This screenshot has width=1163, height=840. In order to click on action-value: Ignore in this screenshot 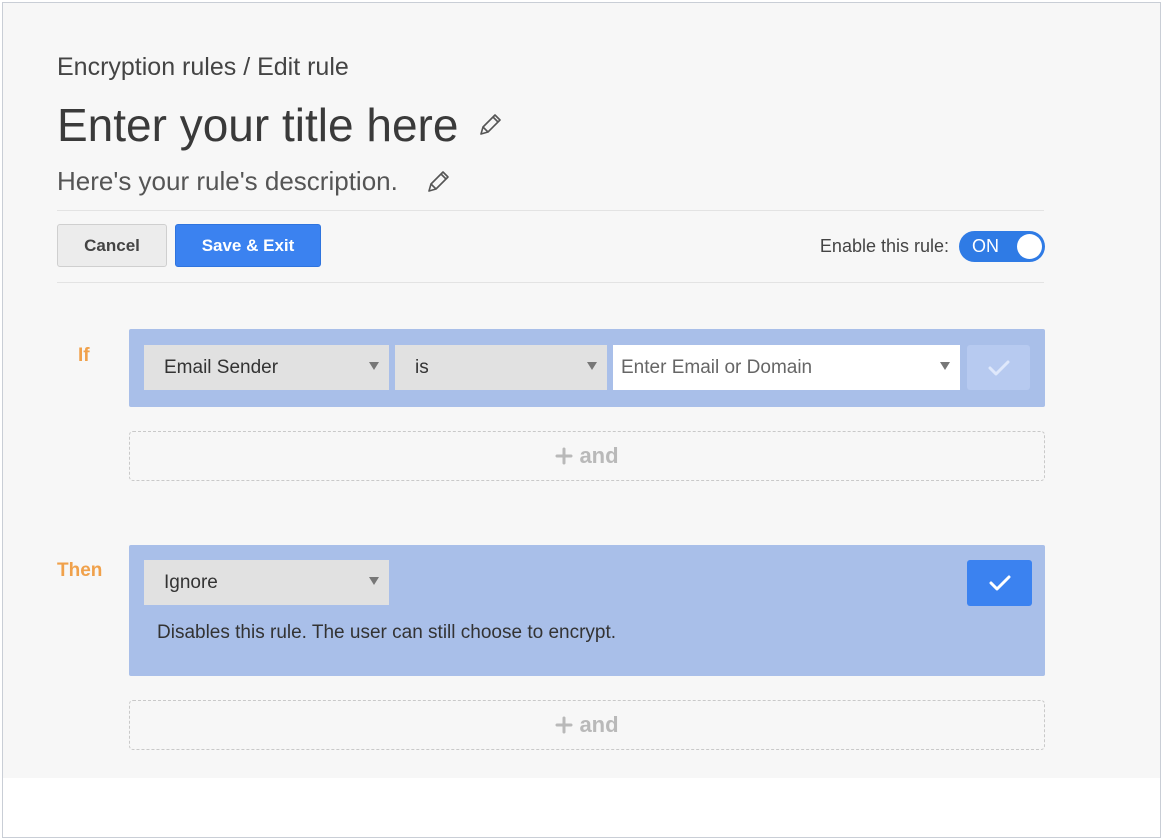, I will do `click(191, 582)`.